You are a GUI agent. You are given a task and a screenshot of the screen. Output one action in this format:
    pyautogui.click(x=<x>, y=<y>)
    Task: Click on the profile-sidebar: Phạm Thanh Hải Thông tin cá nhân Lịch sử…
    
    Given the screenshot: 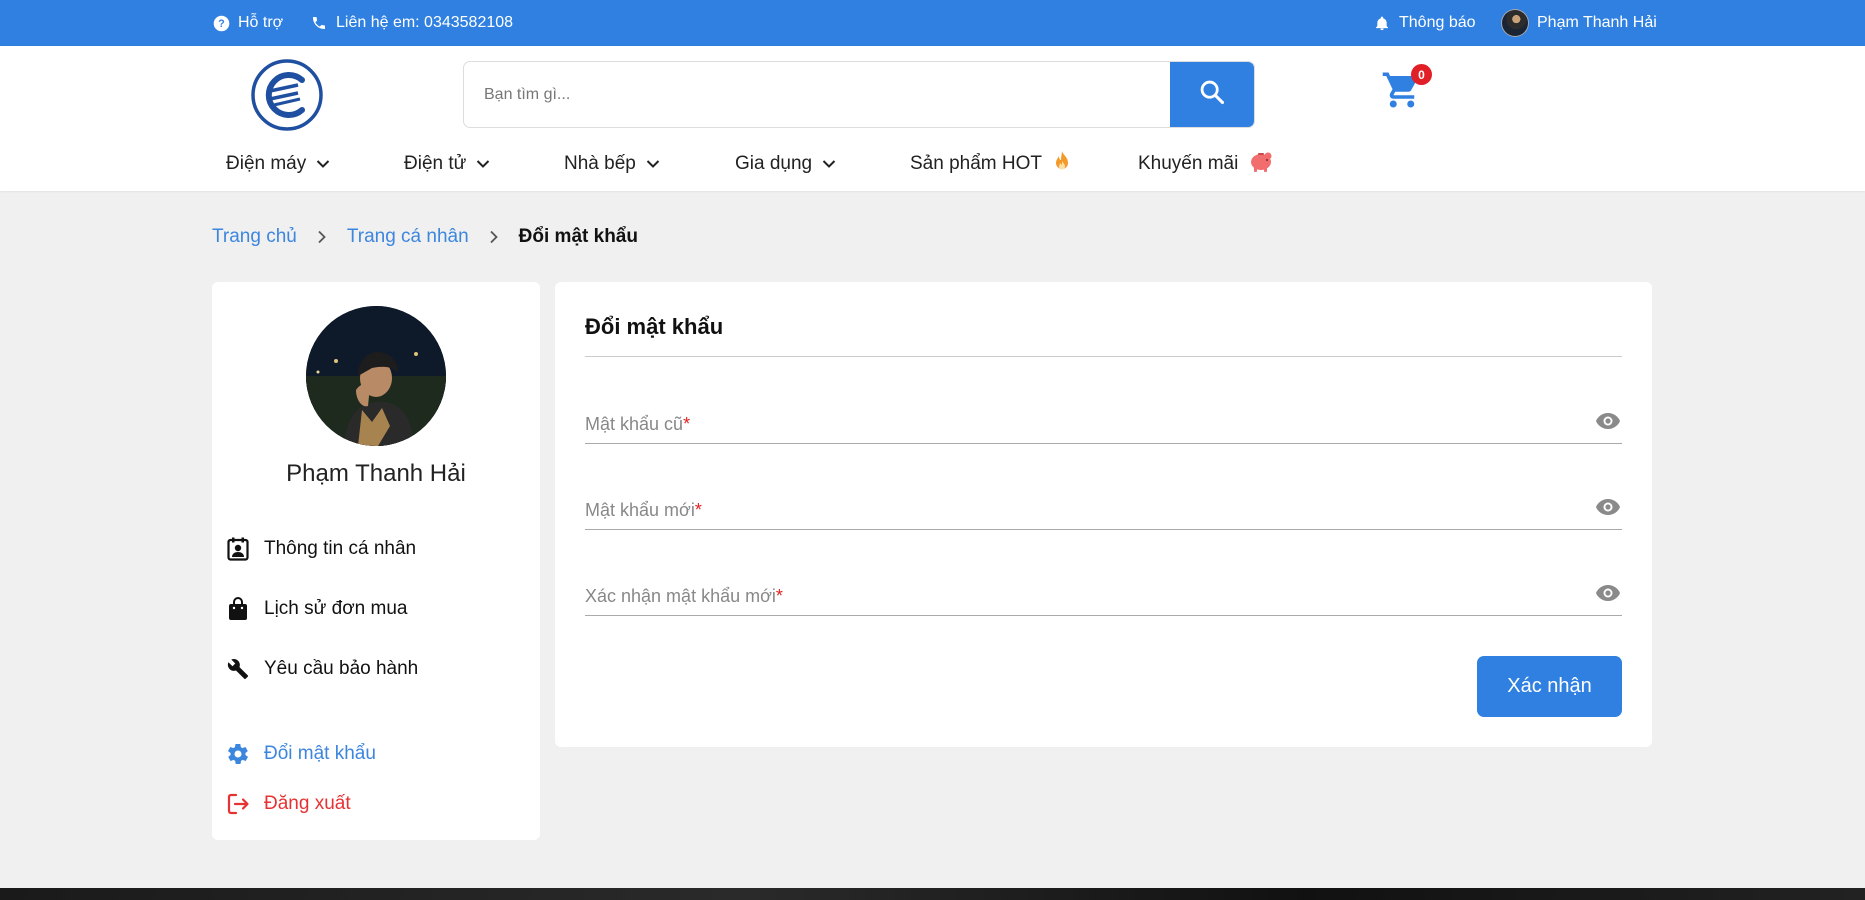 What is the action you would take?
    pyautogui.click(x=376, y=561)
    